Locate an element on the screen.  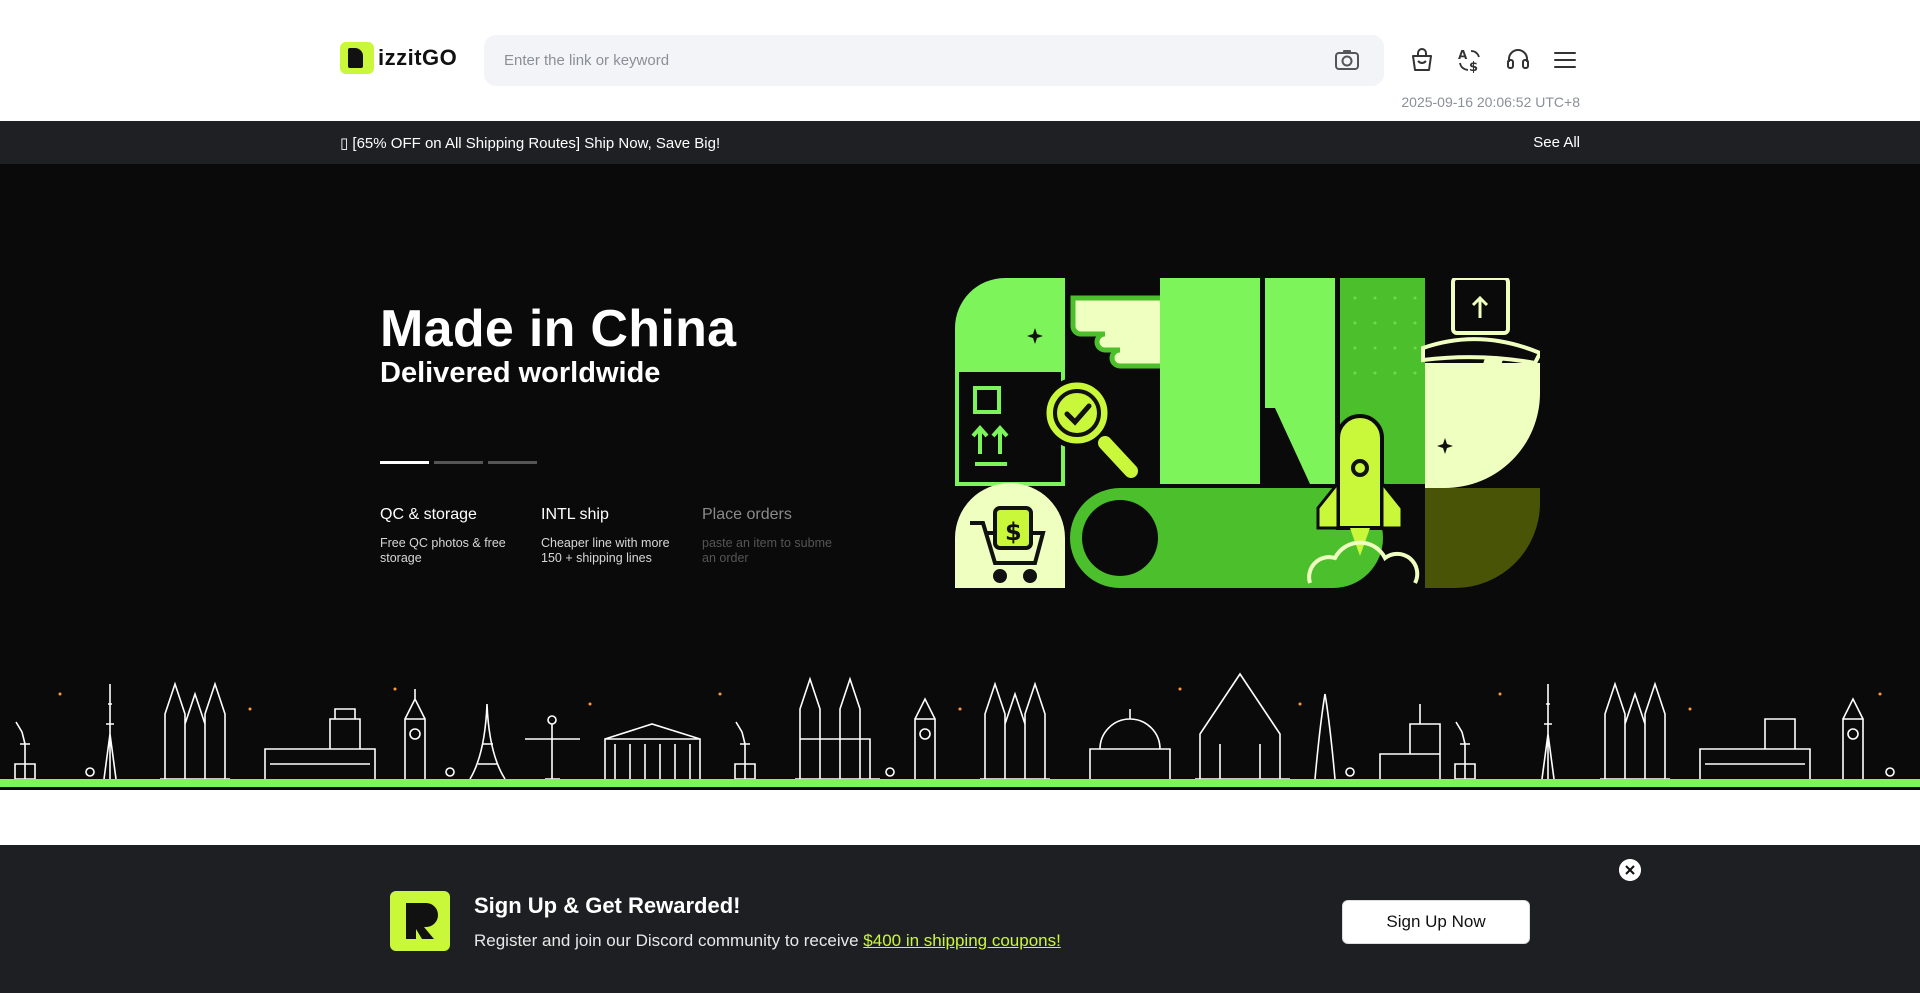
letter-r-bowl is located at coordinates (1300, 381).